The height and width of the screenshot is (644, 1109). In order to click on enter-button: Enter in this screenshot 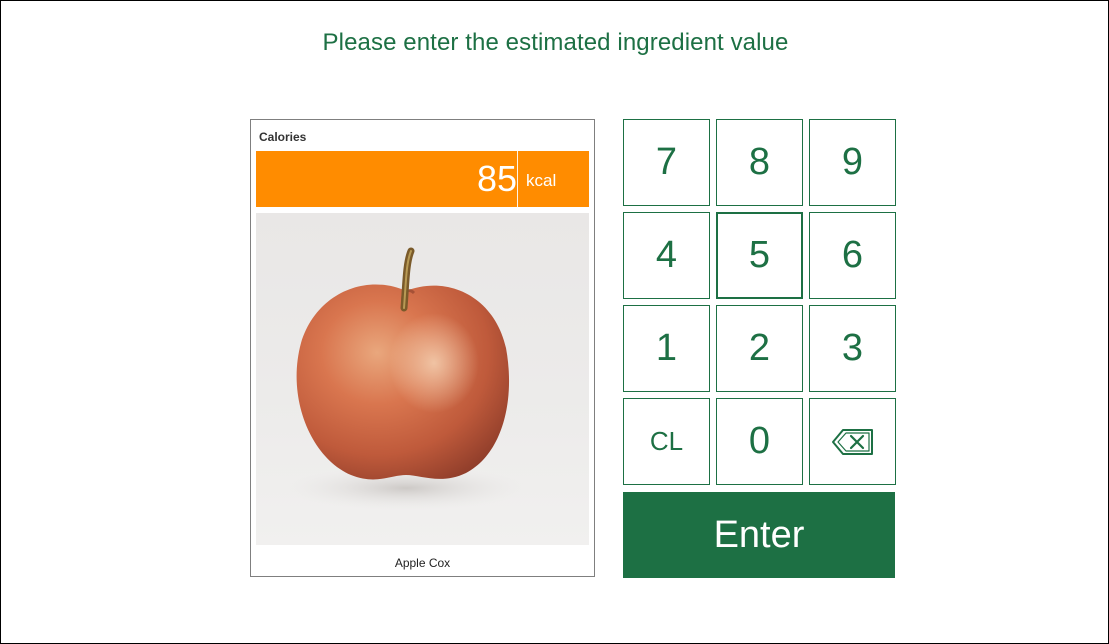, I will do `click(759, 535)`.